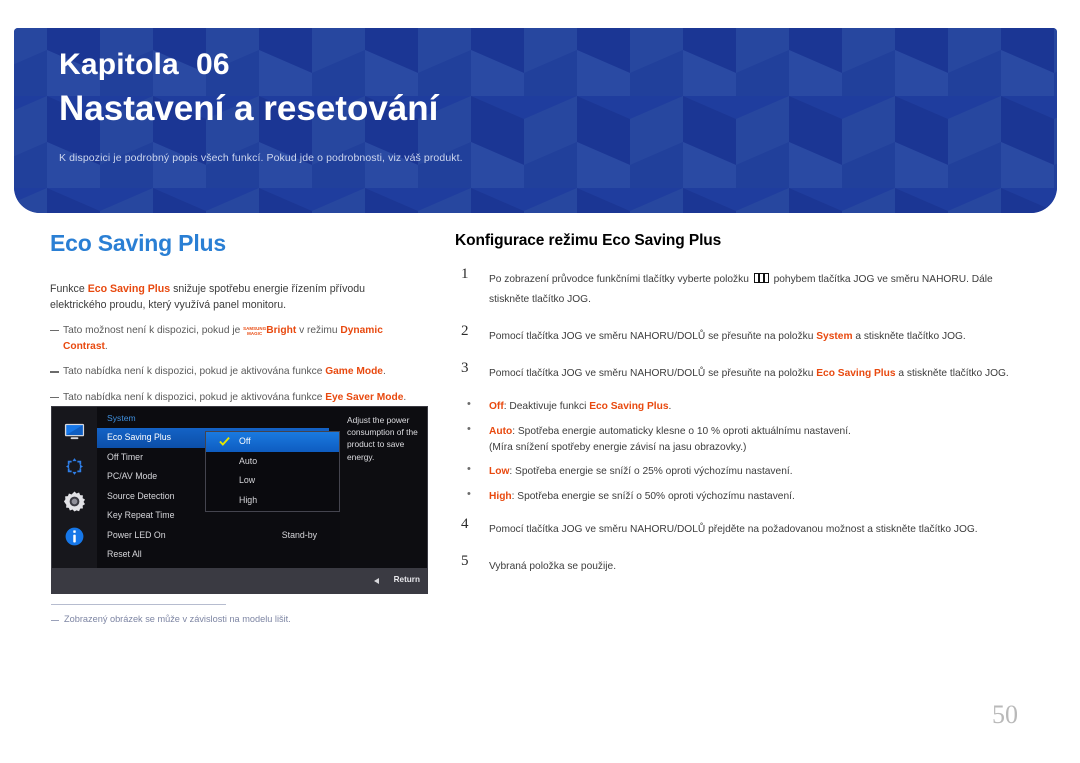  Describe the element at coordinates (272, 442) in the screenshot. I see `osd-submenu-item: Off` at that location.